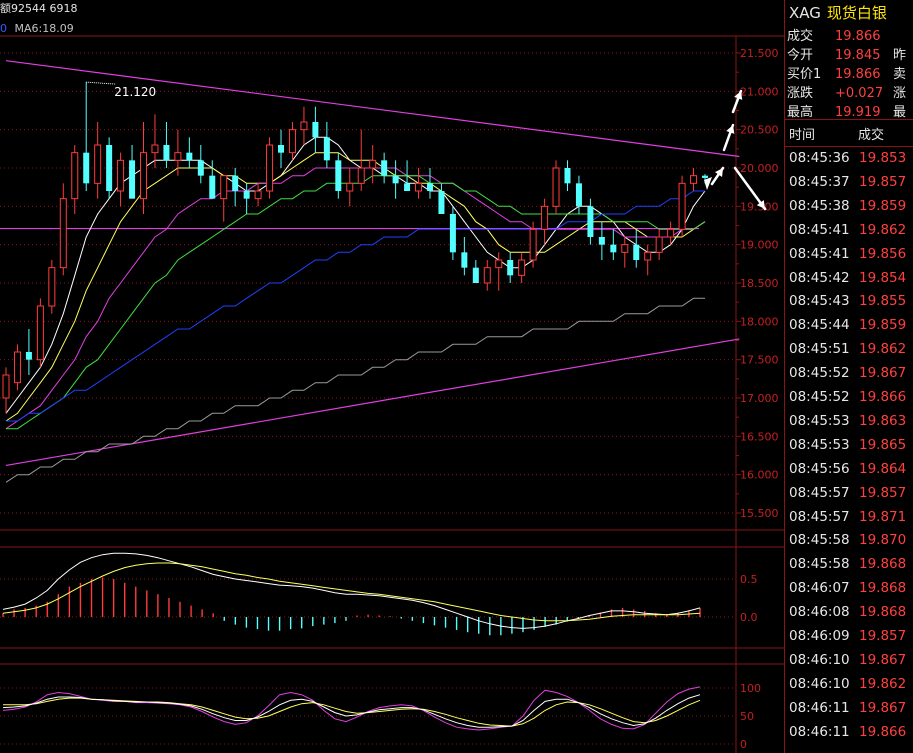 The width and height of the screenshot is (913, 753). Describe the element at coordinates (819, 612) in the screenshot. I see `tick-time: 08:46:08` at that location.